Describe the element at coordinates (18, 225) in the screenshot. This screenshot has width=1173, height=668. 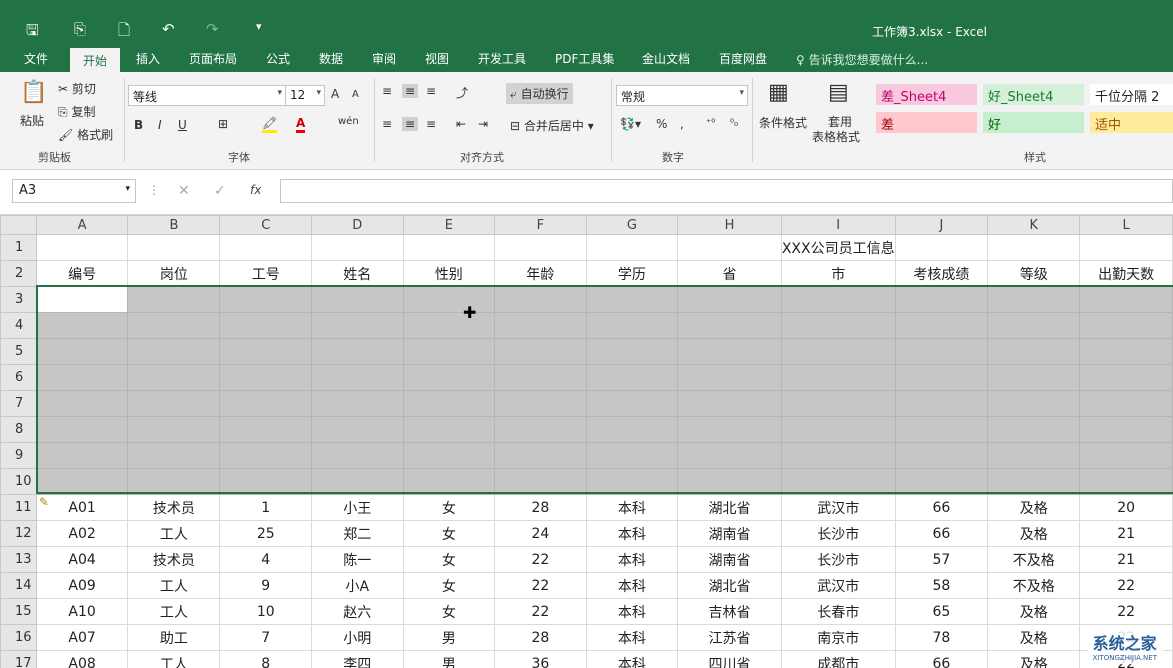
I see `select-all-corner` at that location.